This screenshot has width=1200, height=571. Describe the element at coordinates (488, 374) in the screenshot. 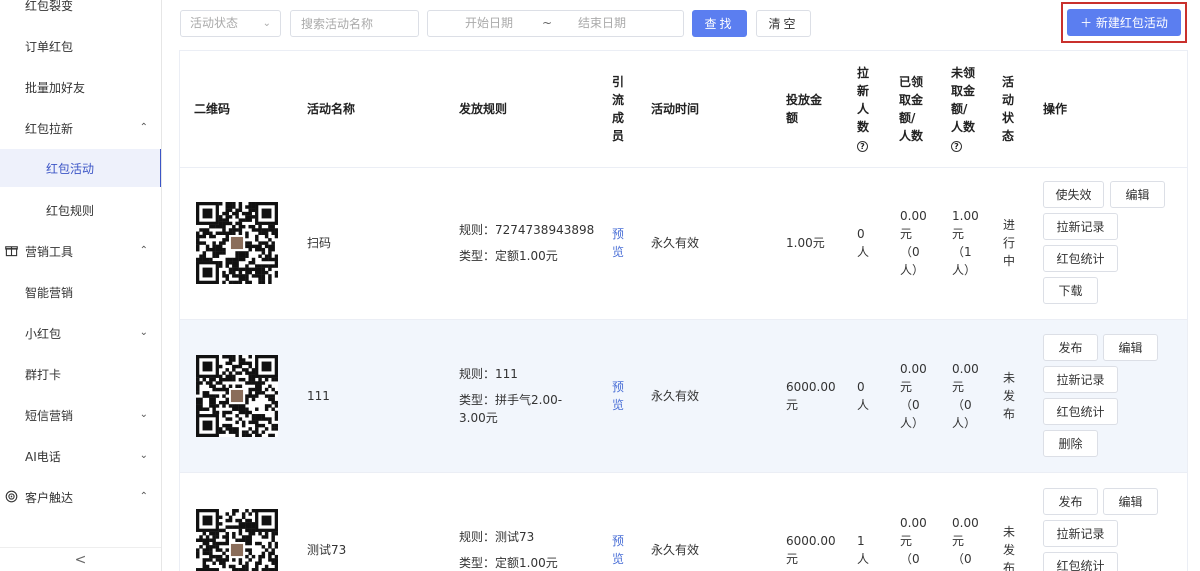

I see `rule-text: 规则：111` at that location.